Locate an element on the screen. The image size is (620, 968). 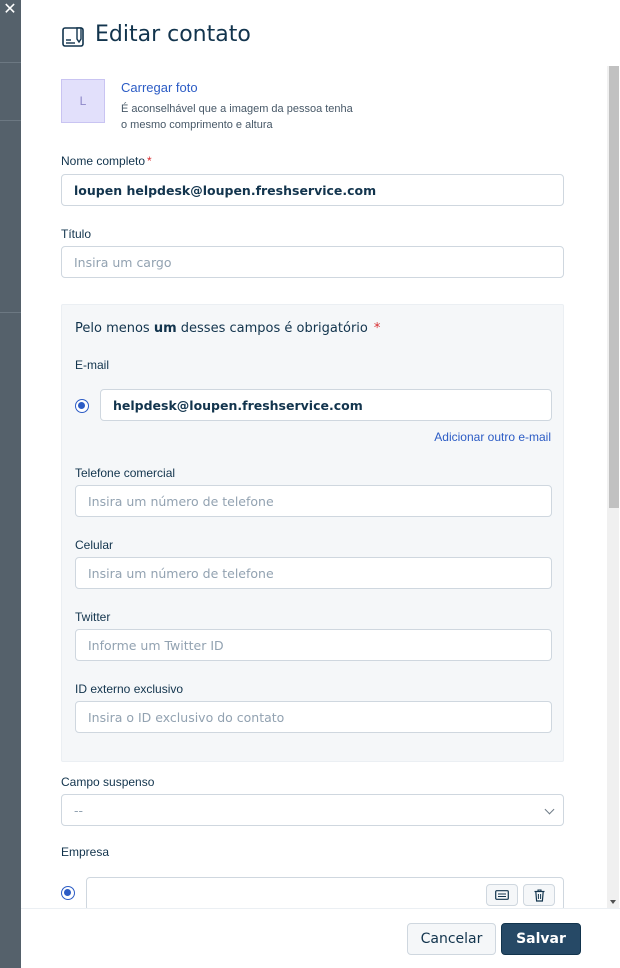
scroll-down-arrow-icon is located at coordinates (613, 902).